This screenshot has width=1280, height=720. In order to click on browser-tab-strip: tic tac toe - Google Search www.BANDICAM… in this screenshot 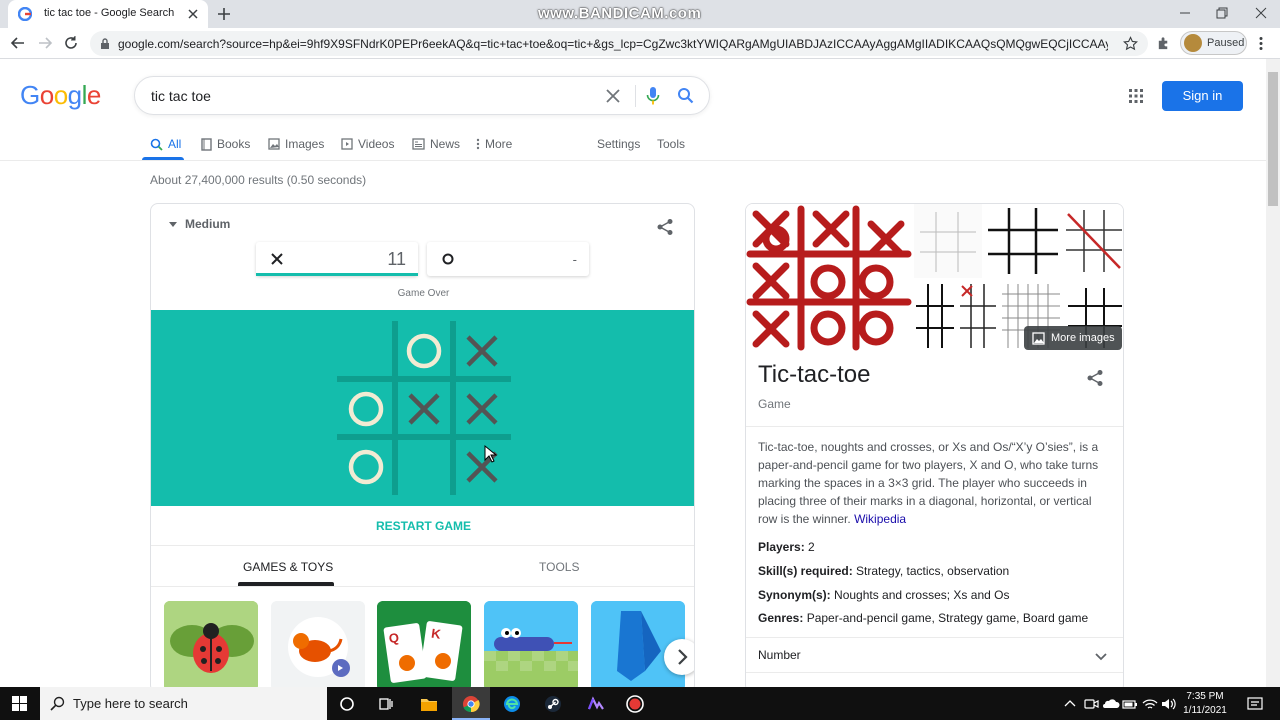, I will do `click(640, 14)`.